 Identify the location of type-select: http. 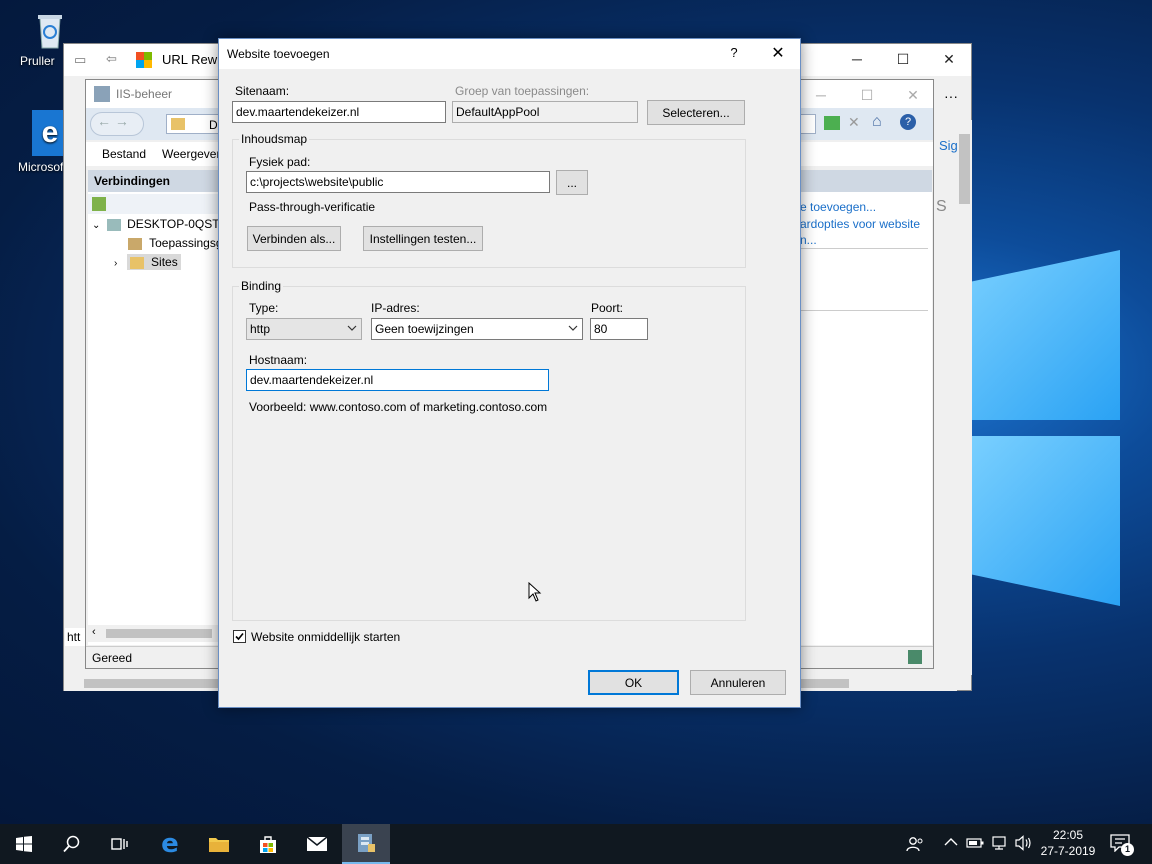
(304, 329).